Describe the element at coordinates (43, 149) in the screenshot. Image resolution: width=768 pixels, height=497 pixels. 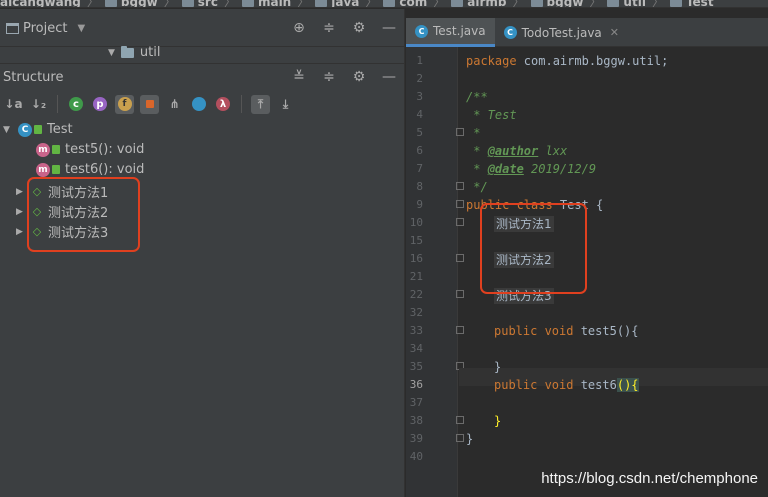
I see `method-icon: m` at that location.